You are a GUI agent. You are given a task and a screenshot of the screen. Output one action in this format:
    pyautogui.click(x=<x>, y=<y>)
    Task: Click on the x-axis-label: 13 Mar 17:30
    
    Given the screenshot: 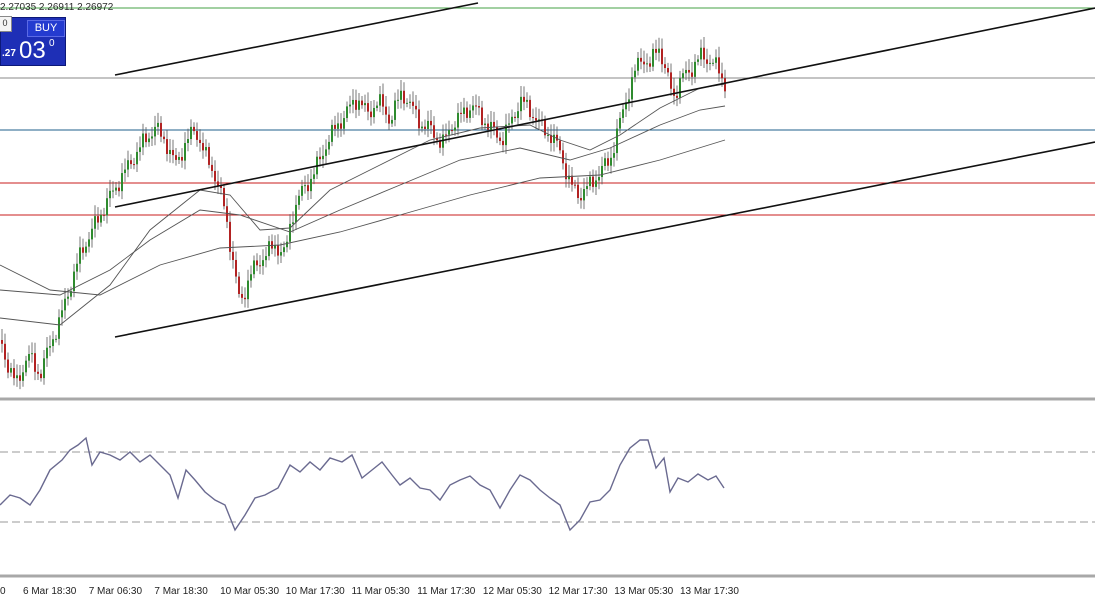 What is the action you would take?
    pyautogui.click(x=709, y=591)
    